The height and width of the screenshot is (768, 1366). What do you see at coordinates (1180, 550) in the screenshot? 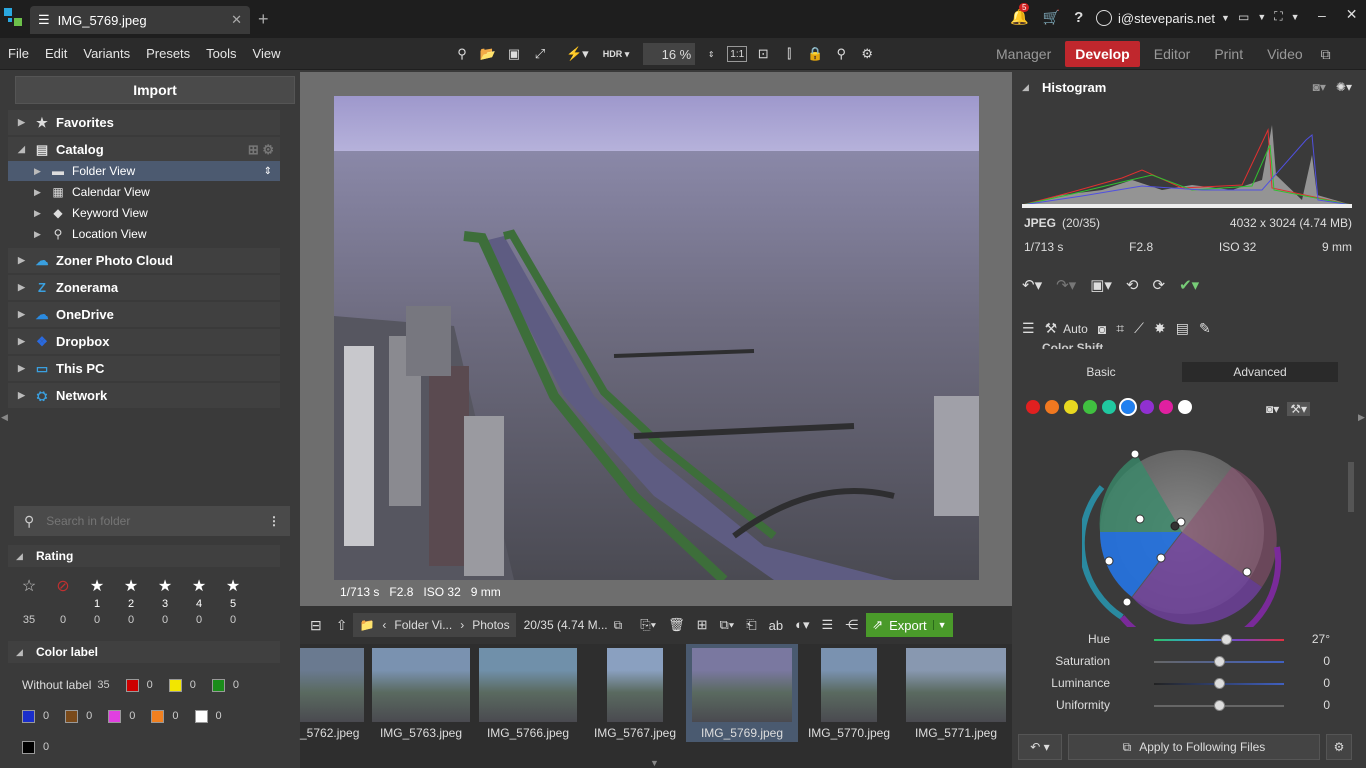
I see `color-wheel` at bounding box center [1180, 550].